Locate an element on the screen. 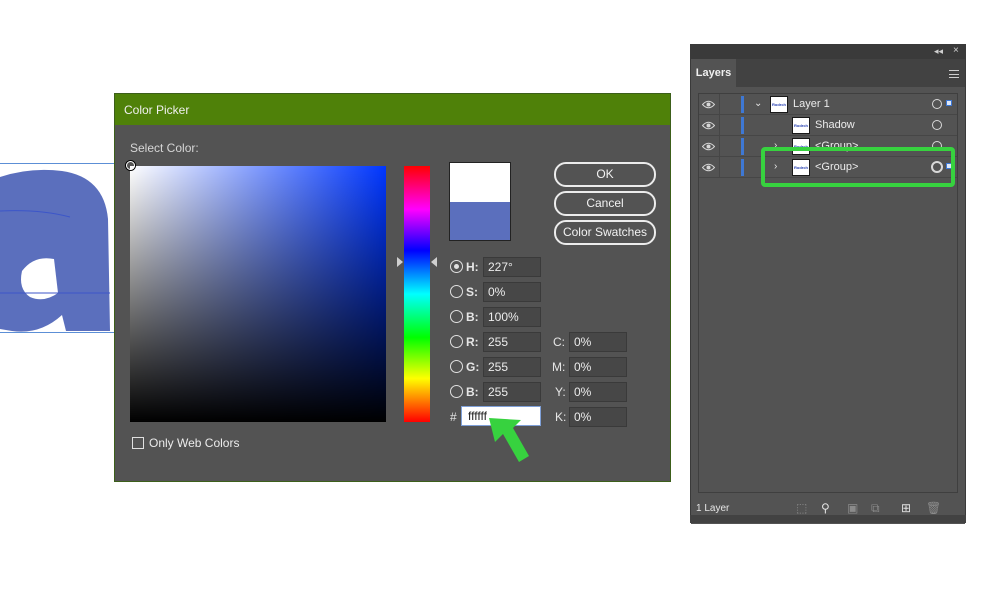 The image size is (1000, 600). brightness-field: 100% is located at coordinates (512, 317).